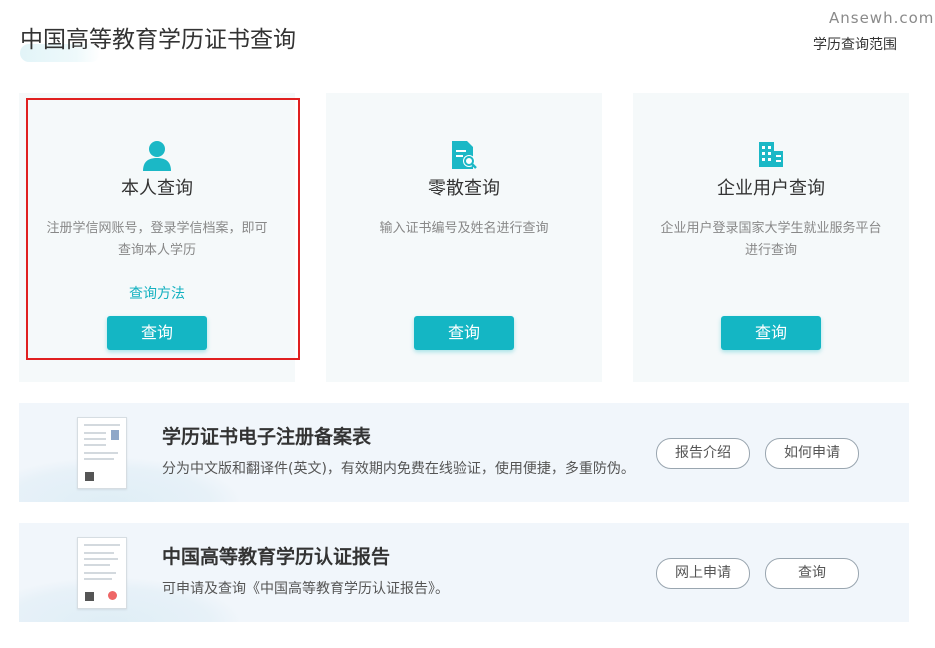  I want to click on how-to-apply-button: 如何申请, so click(812, 453).